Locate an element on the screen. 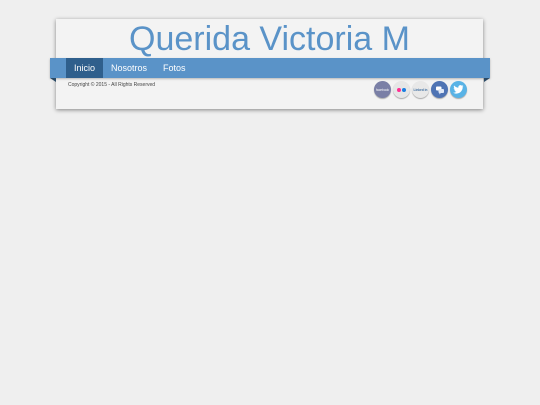 The height and width of the screenshot is (405, 540). linkedin-label: Linked in is located at coordinates (420, 89).